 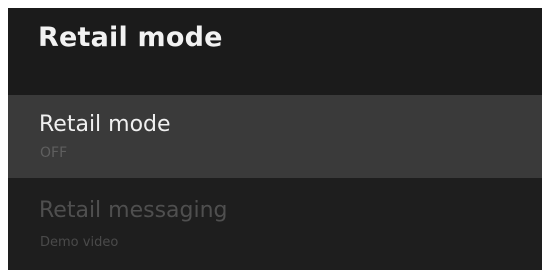 What do you see at coordinates (54, 153) in the screenshot?
I see `retail-mode-setting-value: OFF` at bounding box center [54, 153].